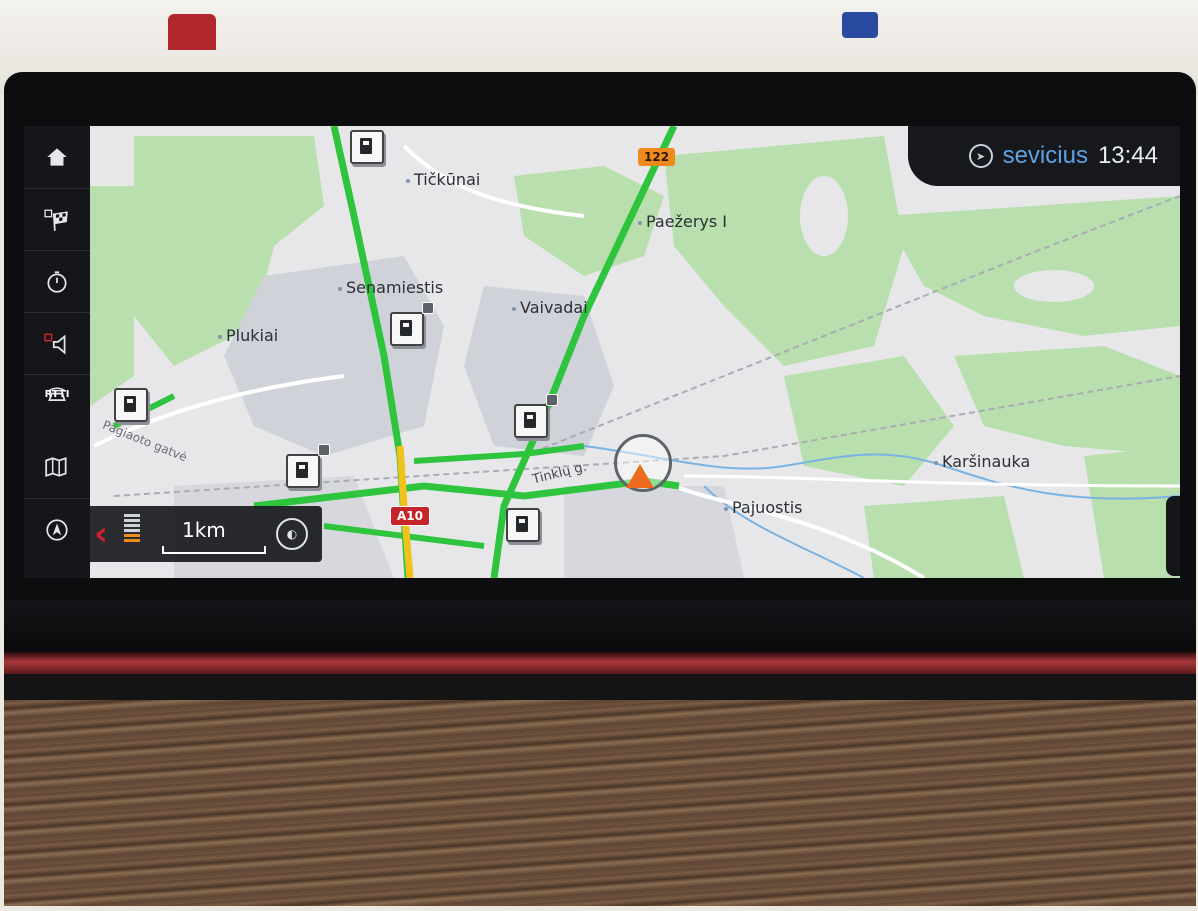  I want to click on place-label-paezerys: Paežerys I, so click(682, 221).